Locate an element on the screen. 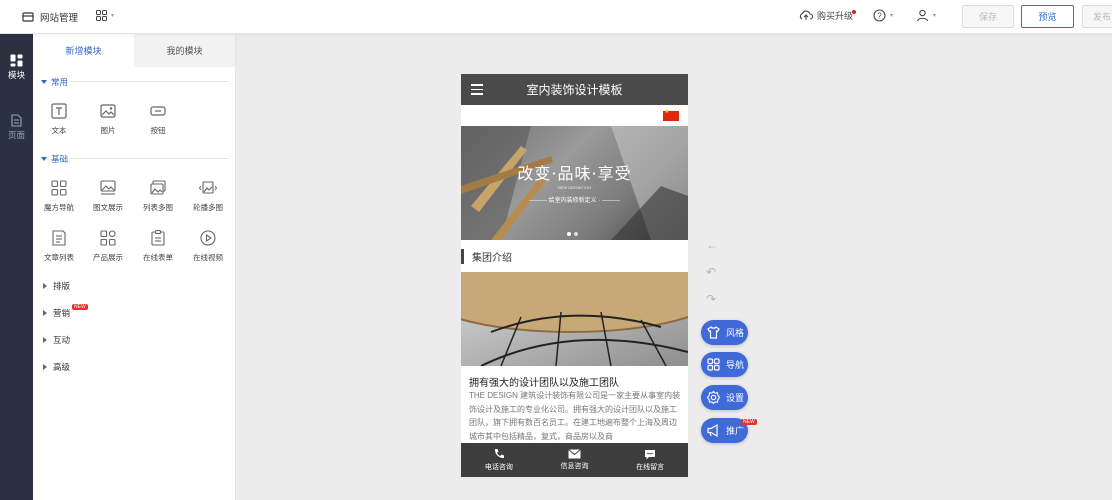  upgrade-button: 购买升级 is located at coordinates (827, 15).